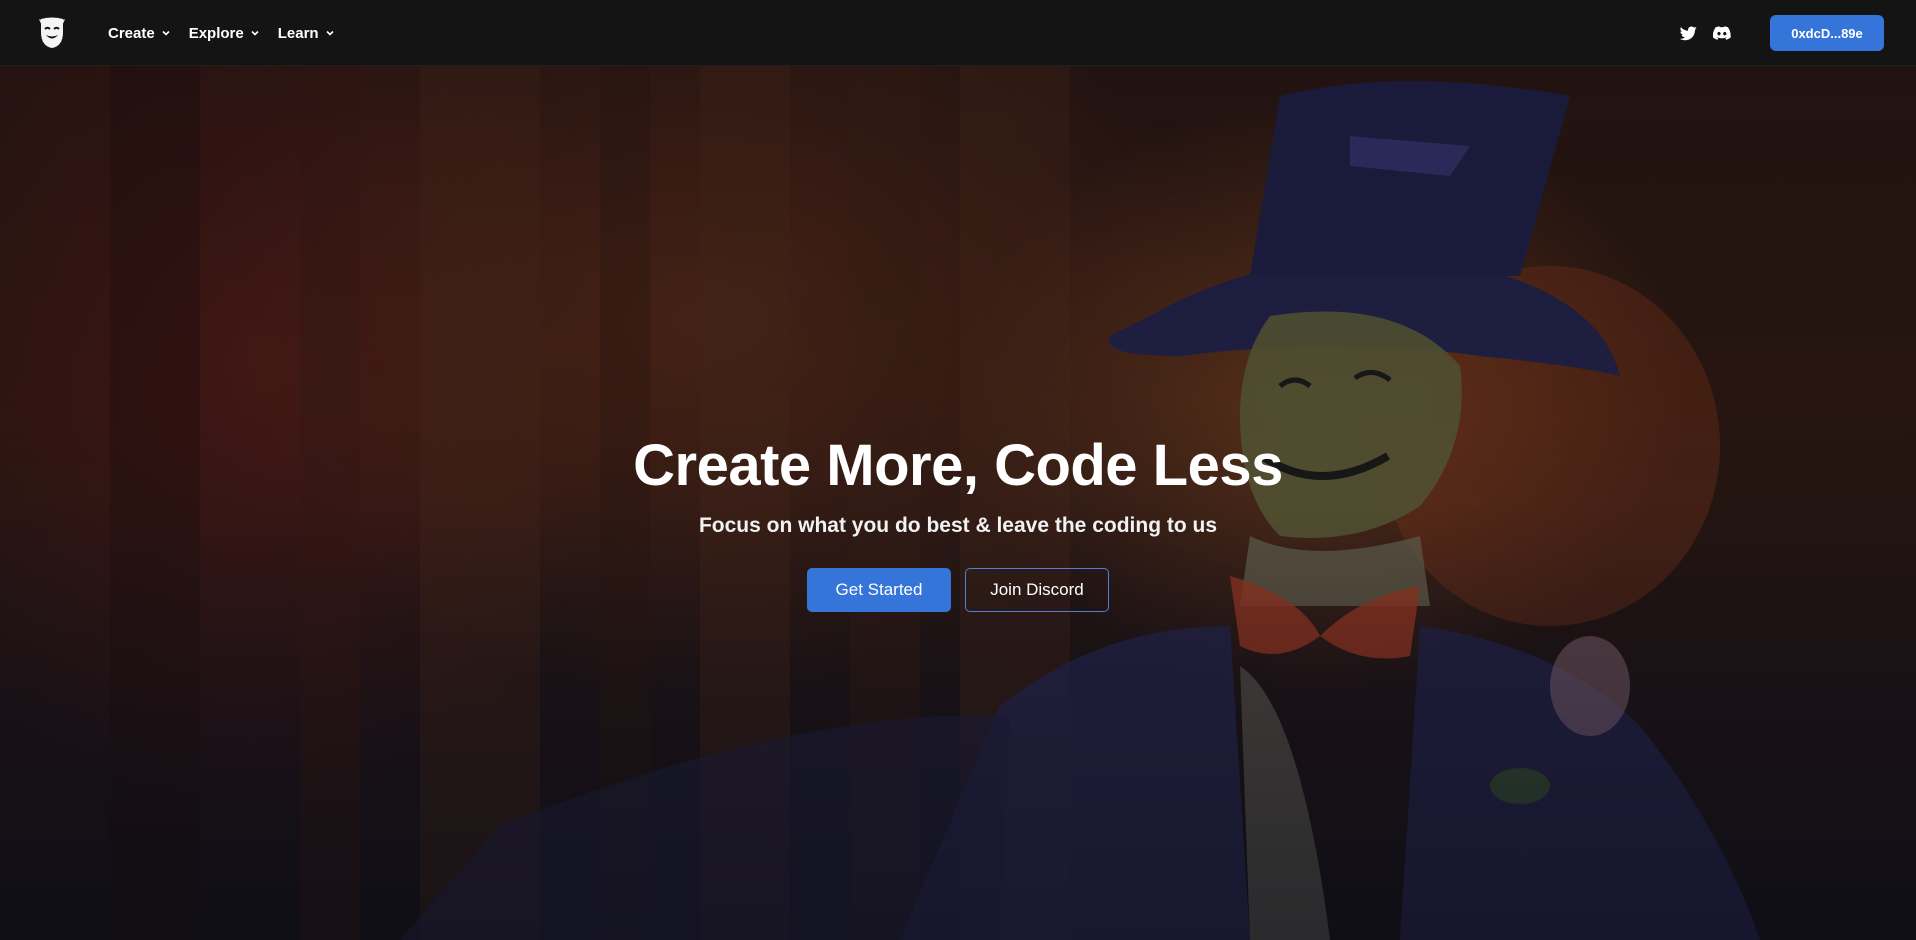 The height and width of the screenshot is (940, 1916). I want to click on nav-create: Create, so click(139, 33).